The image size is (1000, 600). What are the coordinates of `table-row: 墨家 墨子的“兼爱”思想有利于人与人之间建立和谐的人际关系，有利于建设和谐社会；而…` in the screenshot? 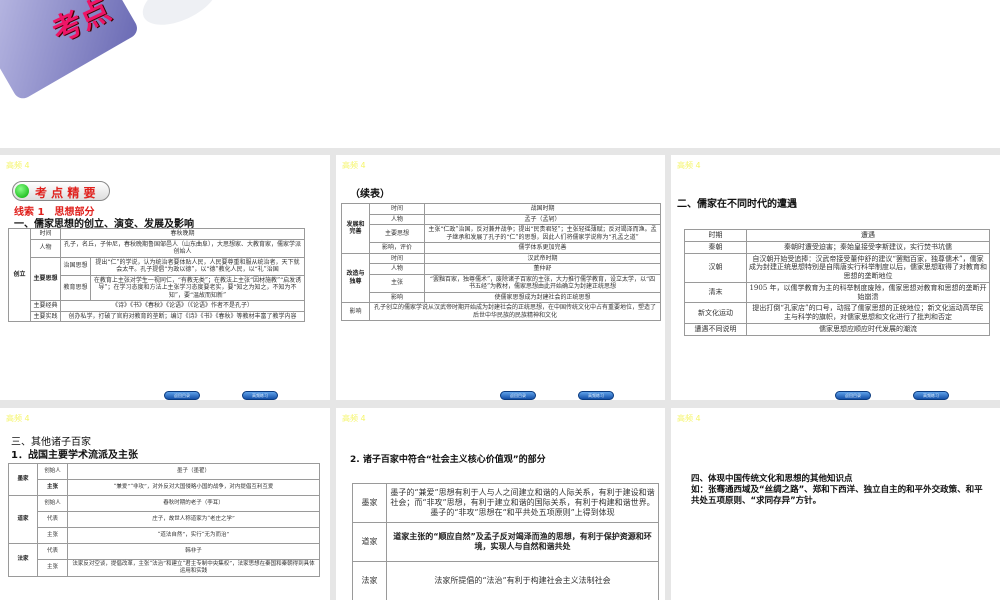 It's located at (505, 503).